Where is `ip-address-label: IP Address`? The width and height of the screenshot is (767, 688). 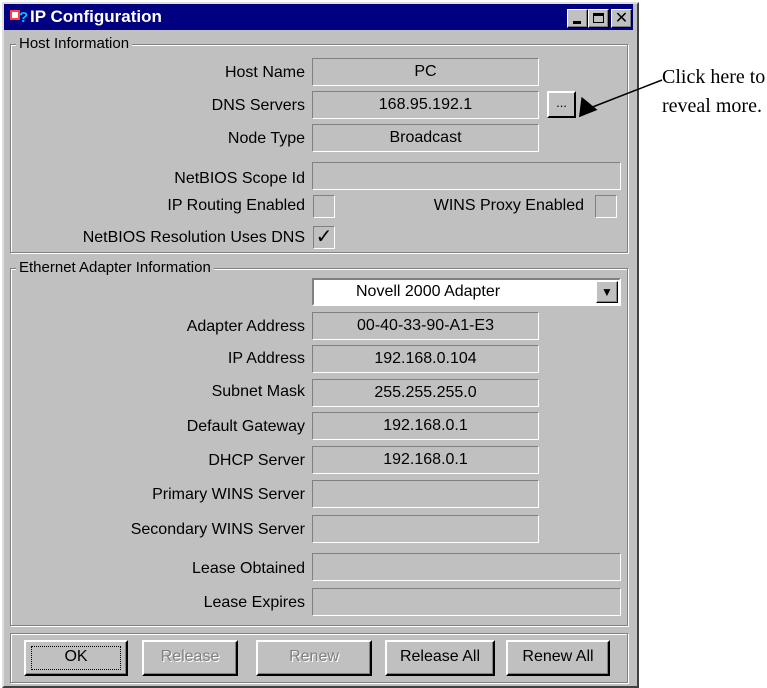
ip-address-label: IP Address is located at coordinates (266, 358).